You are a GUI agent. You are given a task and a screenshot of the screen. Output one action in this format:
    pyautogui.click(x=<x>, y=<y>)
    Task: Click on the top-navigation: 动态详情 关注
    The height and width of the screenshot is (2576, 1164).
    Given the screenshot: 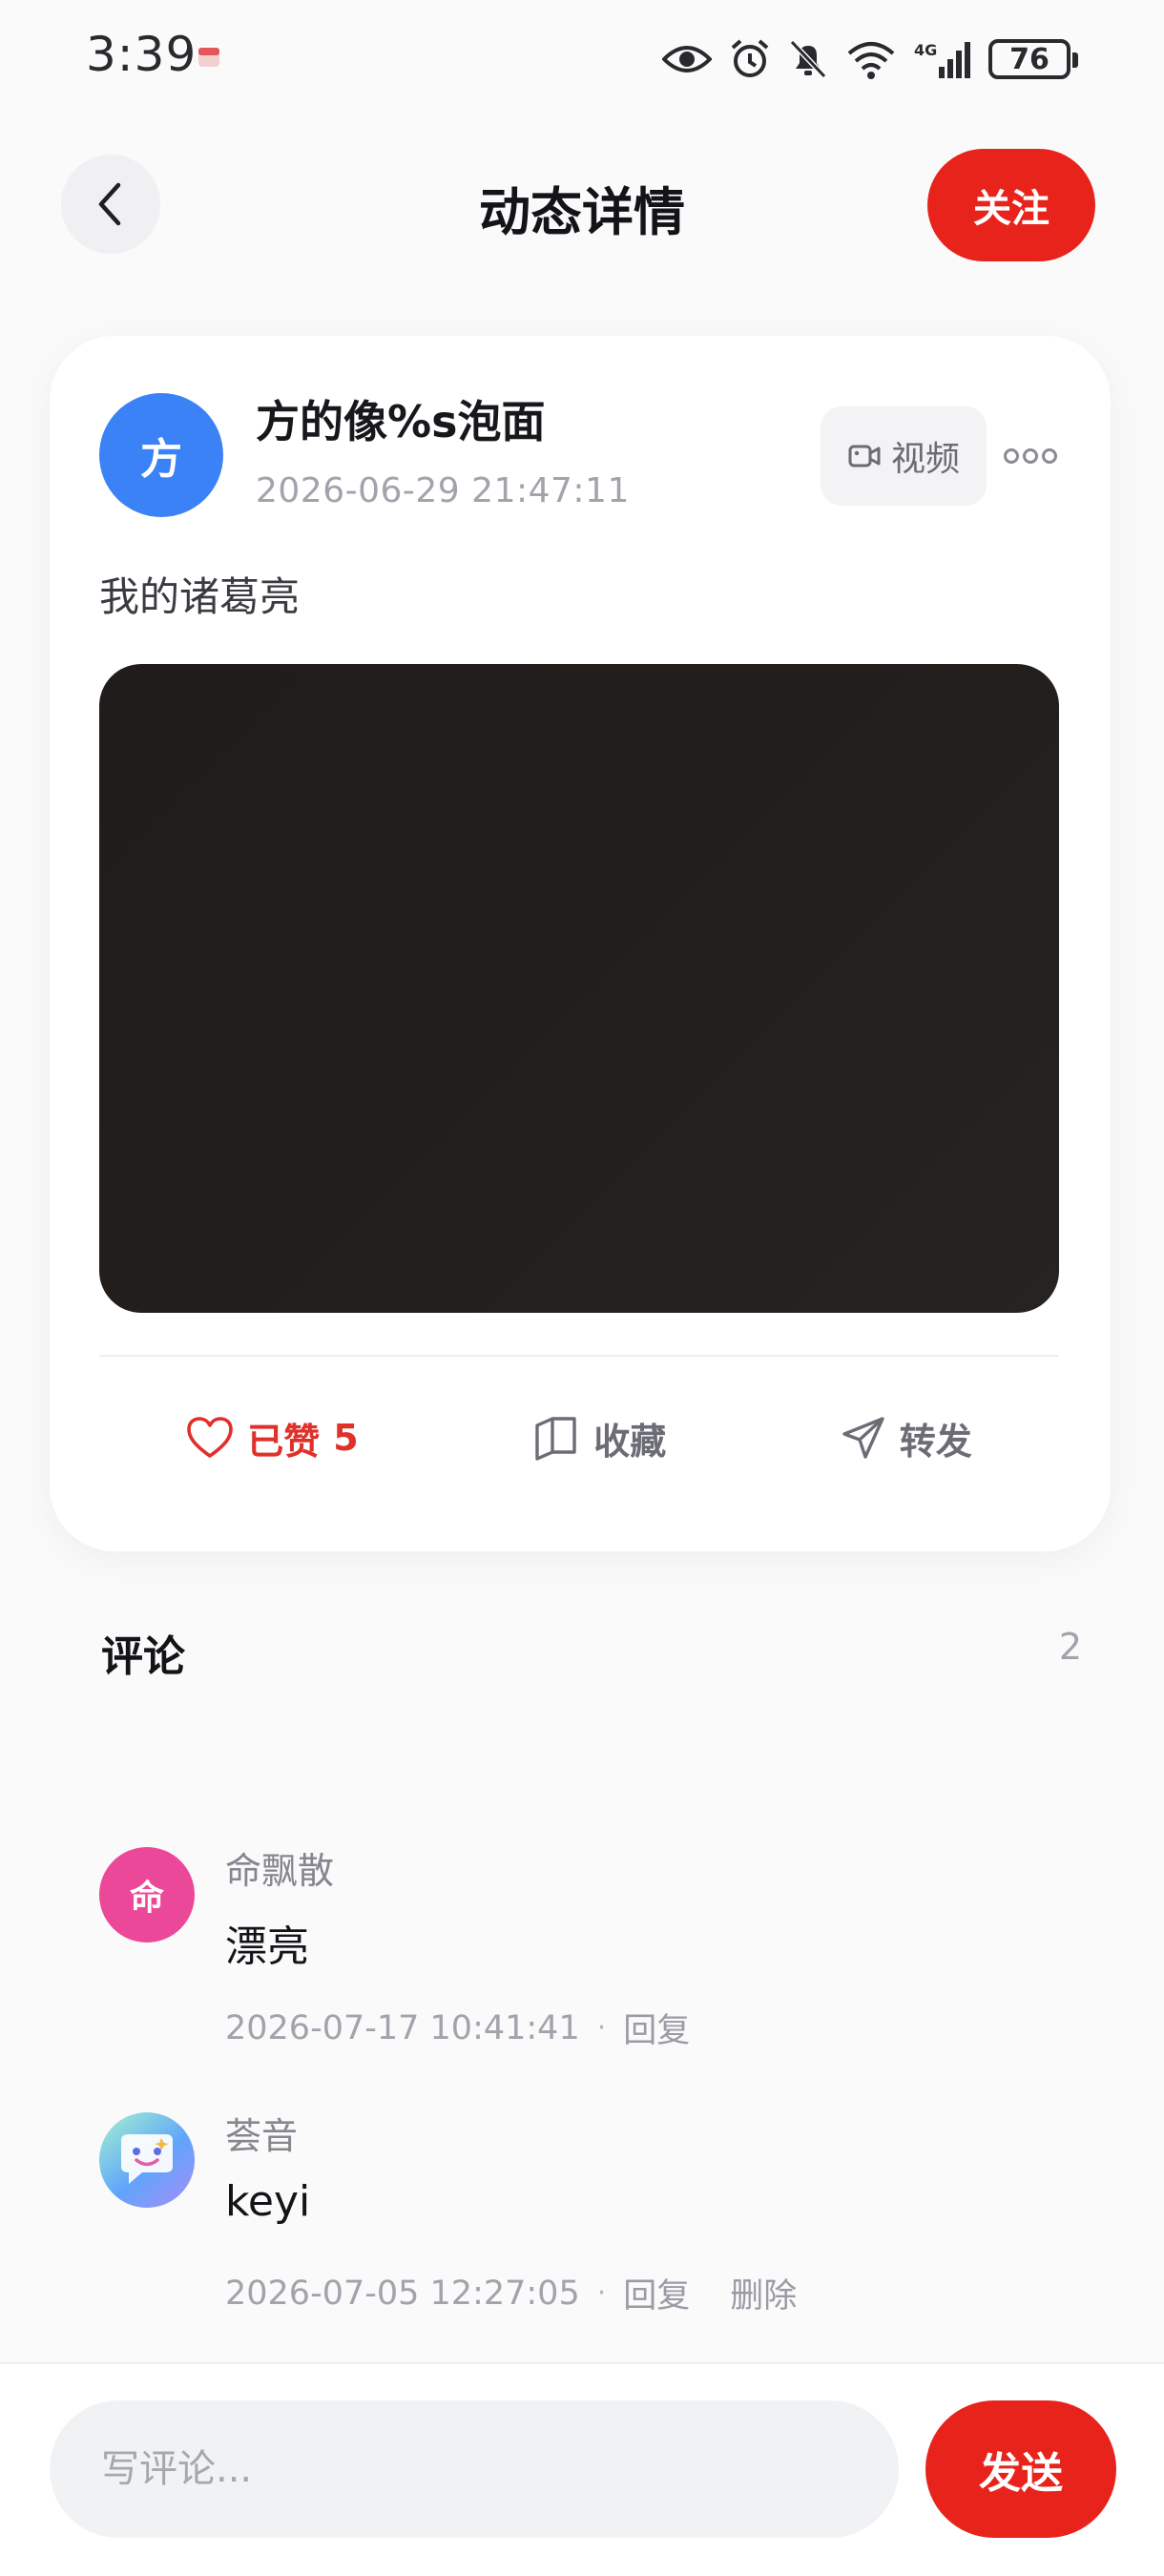 What is the action you would take?
    pyautogui.click(x=582, y=205)
    